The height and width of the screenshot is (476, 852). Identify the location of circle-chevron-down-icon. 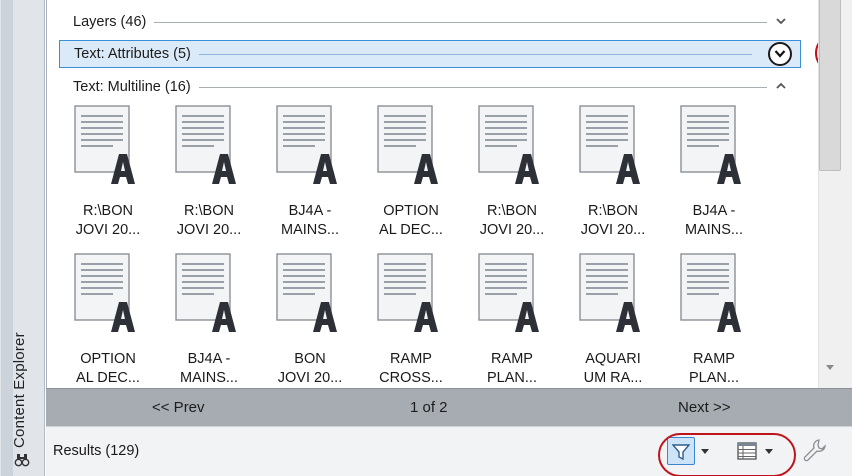
(780, 54).